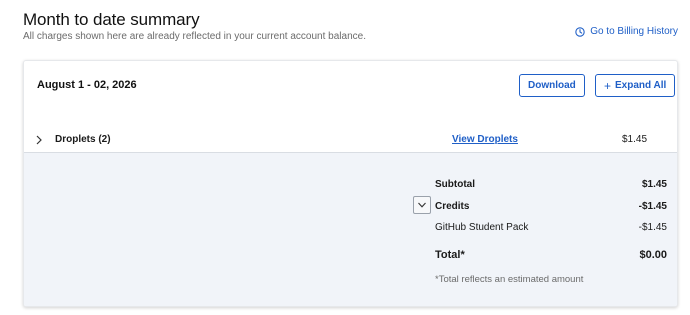  I want to click on total-row: Total* $0.00, so click(551, 255).